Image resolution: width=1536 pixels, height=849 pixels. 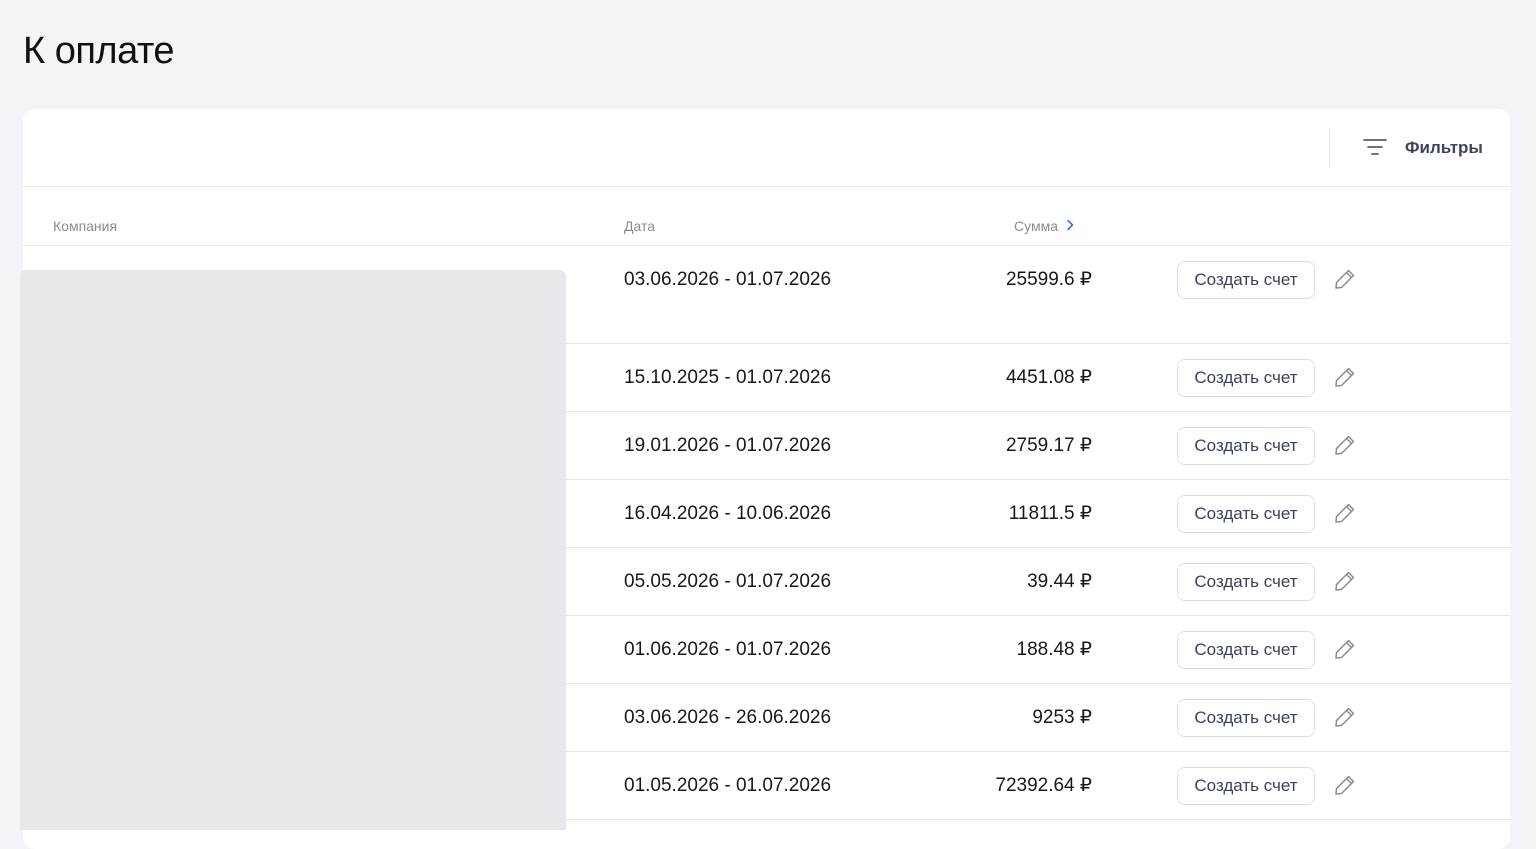 What do you see at coordinates (1444, 147) in the screenshot?
I see `filters-label: Фильтры` at bounding box center [1444, 147].